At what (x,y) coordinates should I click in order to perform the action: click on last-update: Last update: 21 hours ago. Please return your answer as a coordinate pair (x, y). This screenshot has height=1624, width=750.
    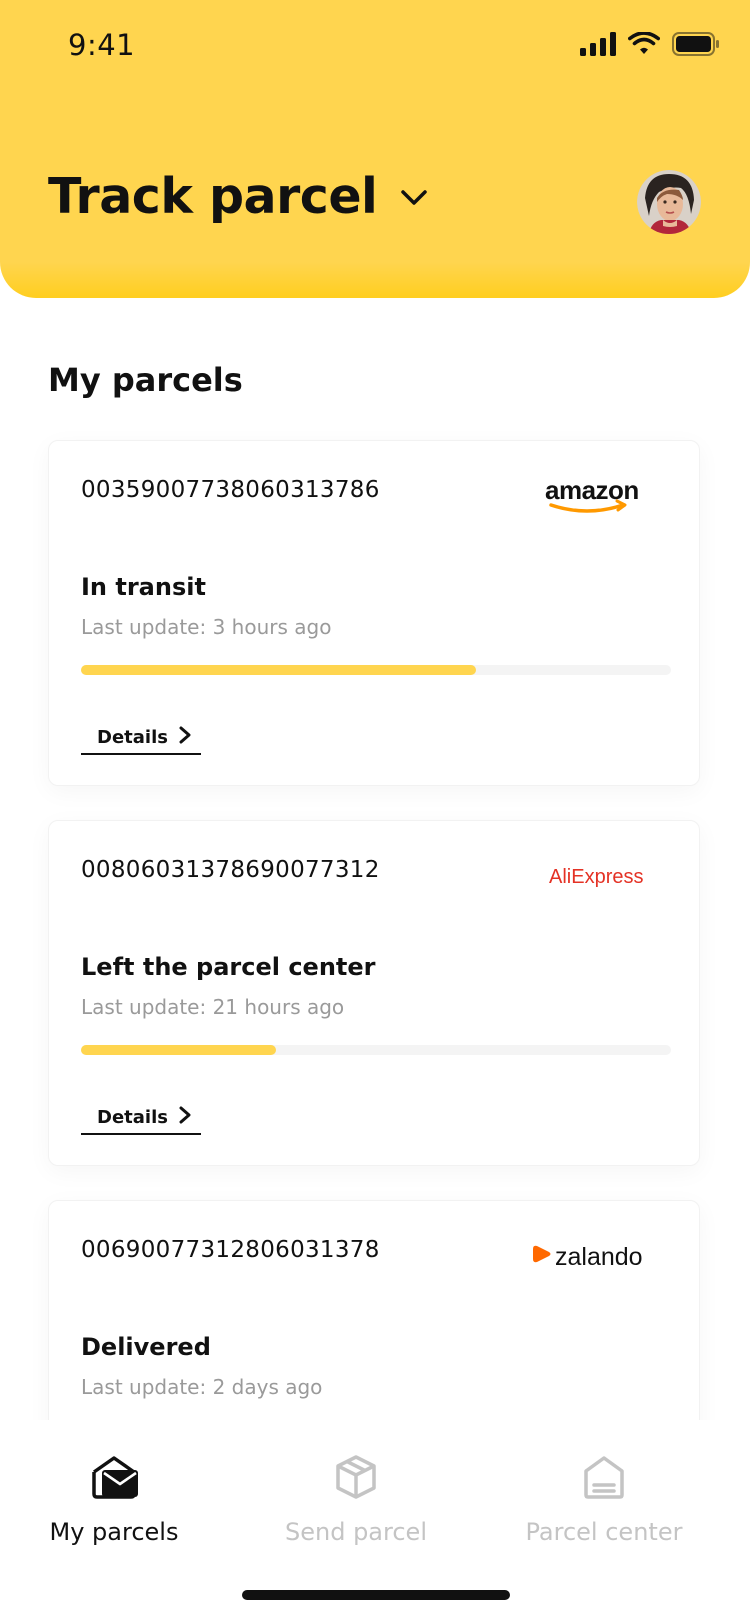
    Looking at the image, I should click on (213, 1007).